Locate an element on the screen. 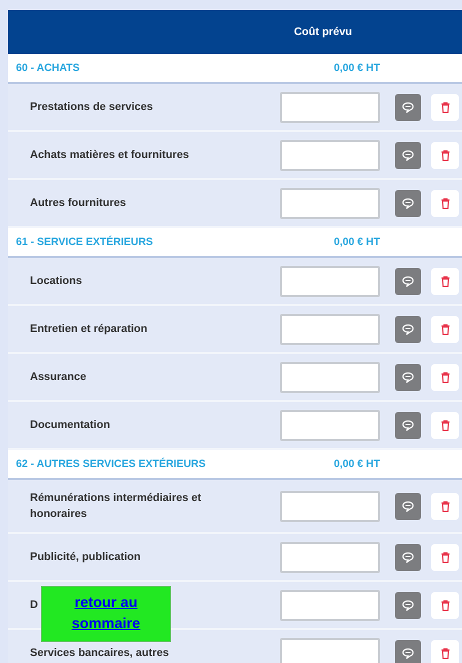 The image size is (462, 663). row-label: Achats matières et fournitures is located at coordinates (109, 155).